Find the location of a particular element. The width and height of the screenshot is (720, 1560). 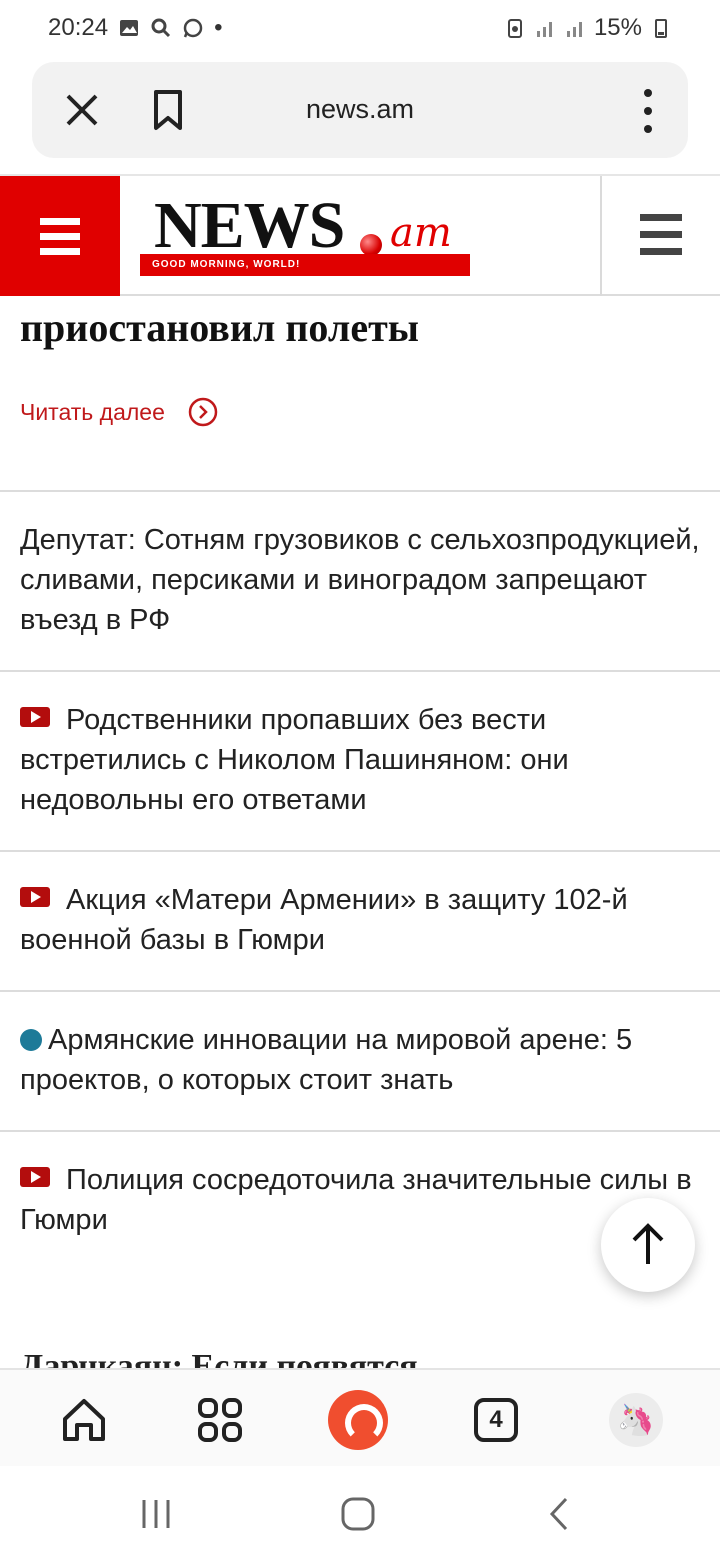

battery-icon is located at coordinates (661, 28).